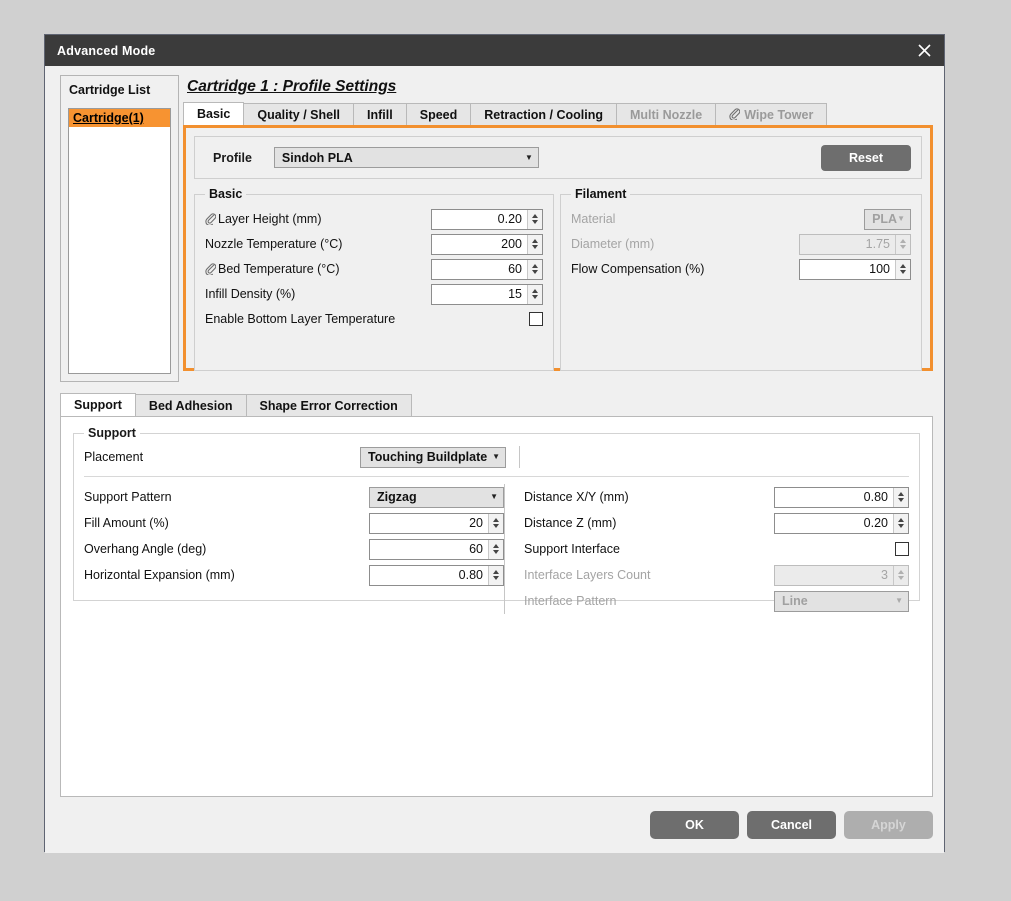 The width and height of the screenshot is (1011, 901). What do you see at coordinates (694, 825) in the screenshot?
I see `ok-button: OK` at bounding box center [694, 825].